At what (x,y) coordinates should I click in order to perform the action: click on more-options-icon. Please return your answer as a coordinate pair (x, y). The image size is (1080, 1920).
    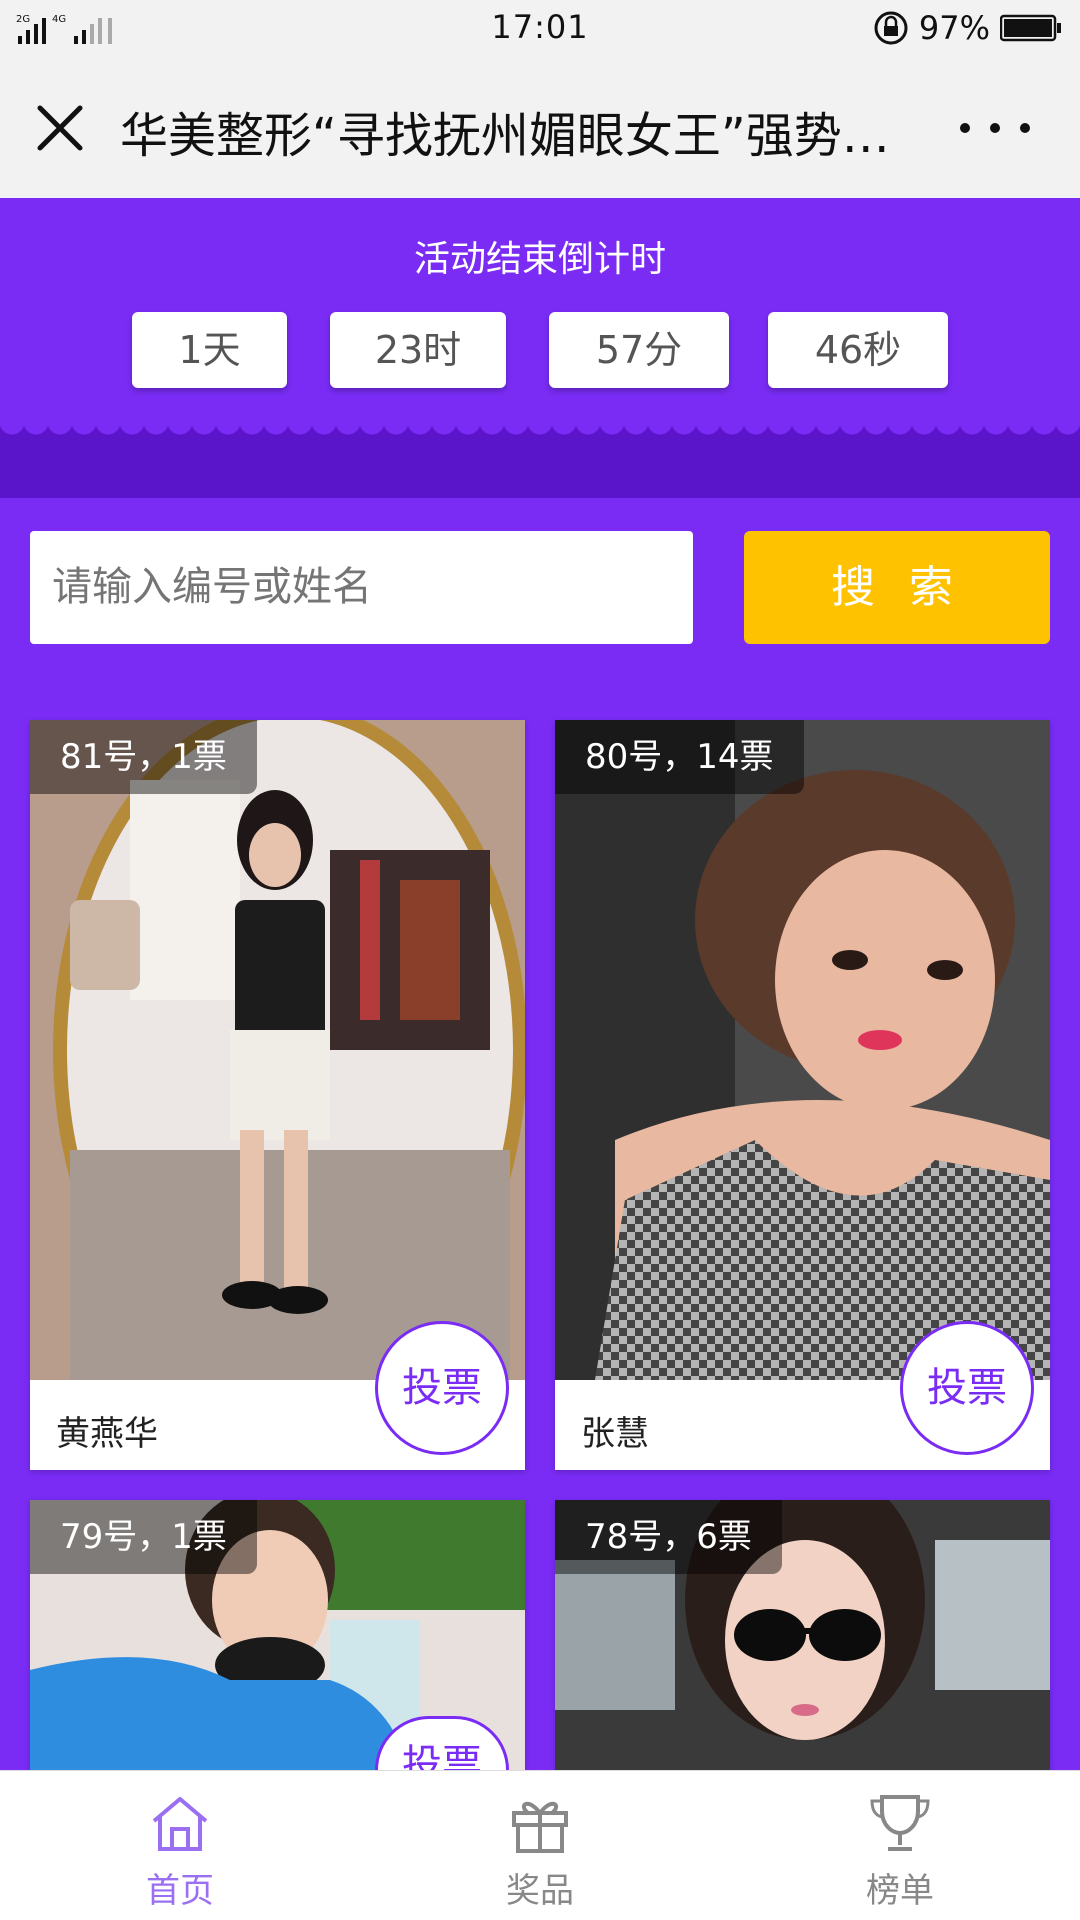
    Looking at the image, I should click on (995, 128).